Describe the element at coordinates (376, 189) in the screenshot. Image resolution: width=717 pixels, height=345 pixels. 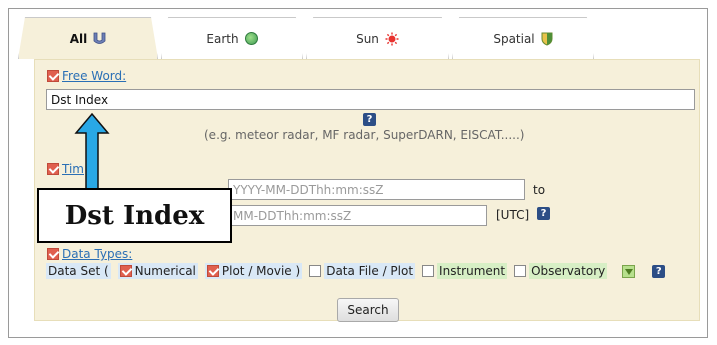
I see `time-start-input` at that location.